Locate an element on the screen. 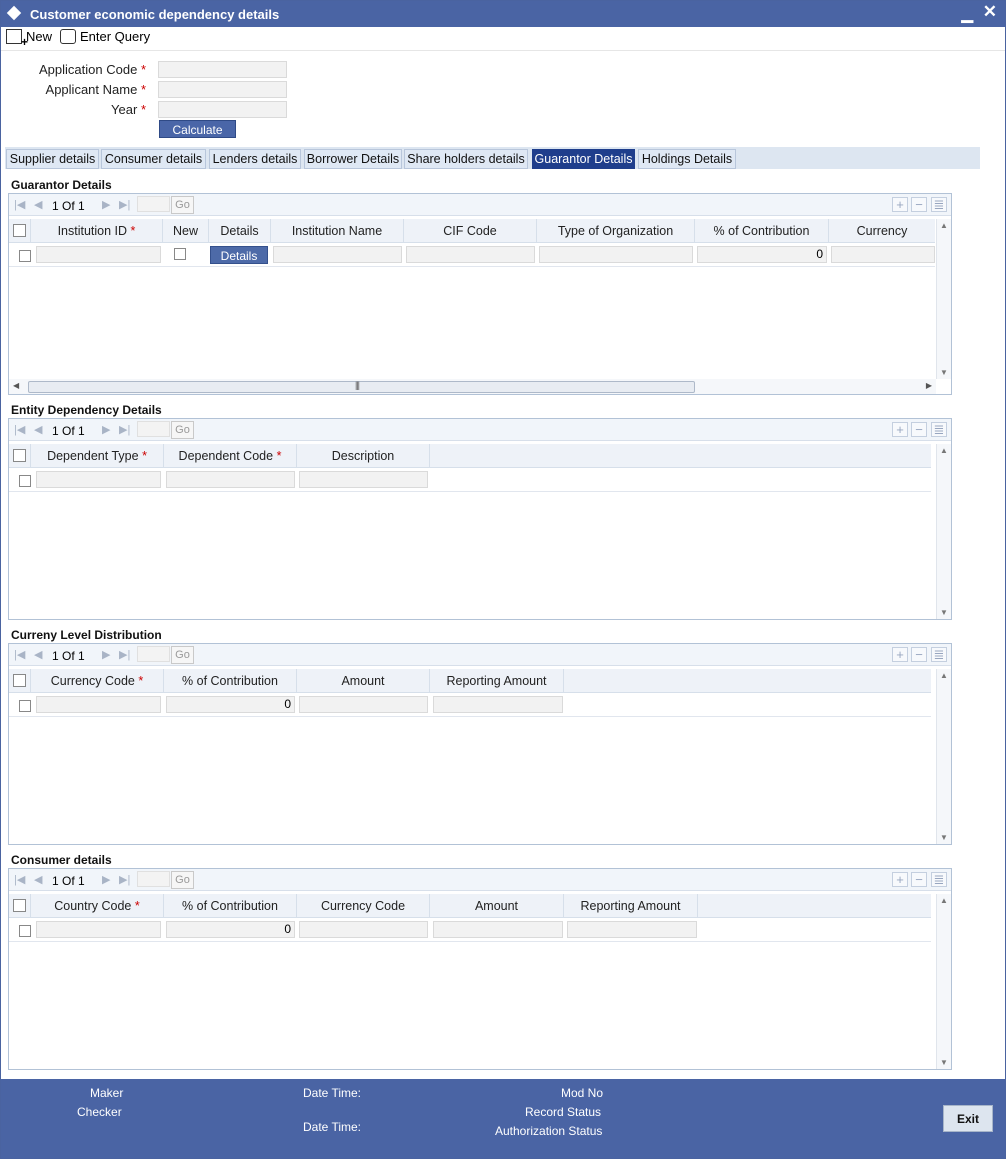 Image resolution: width=1006 pixels, height=1159 pixels. currency-input is located at coordinates (883, 254).